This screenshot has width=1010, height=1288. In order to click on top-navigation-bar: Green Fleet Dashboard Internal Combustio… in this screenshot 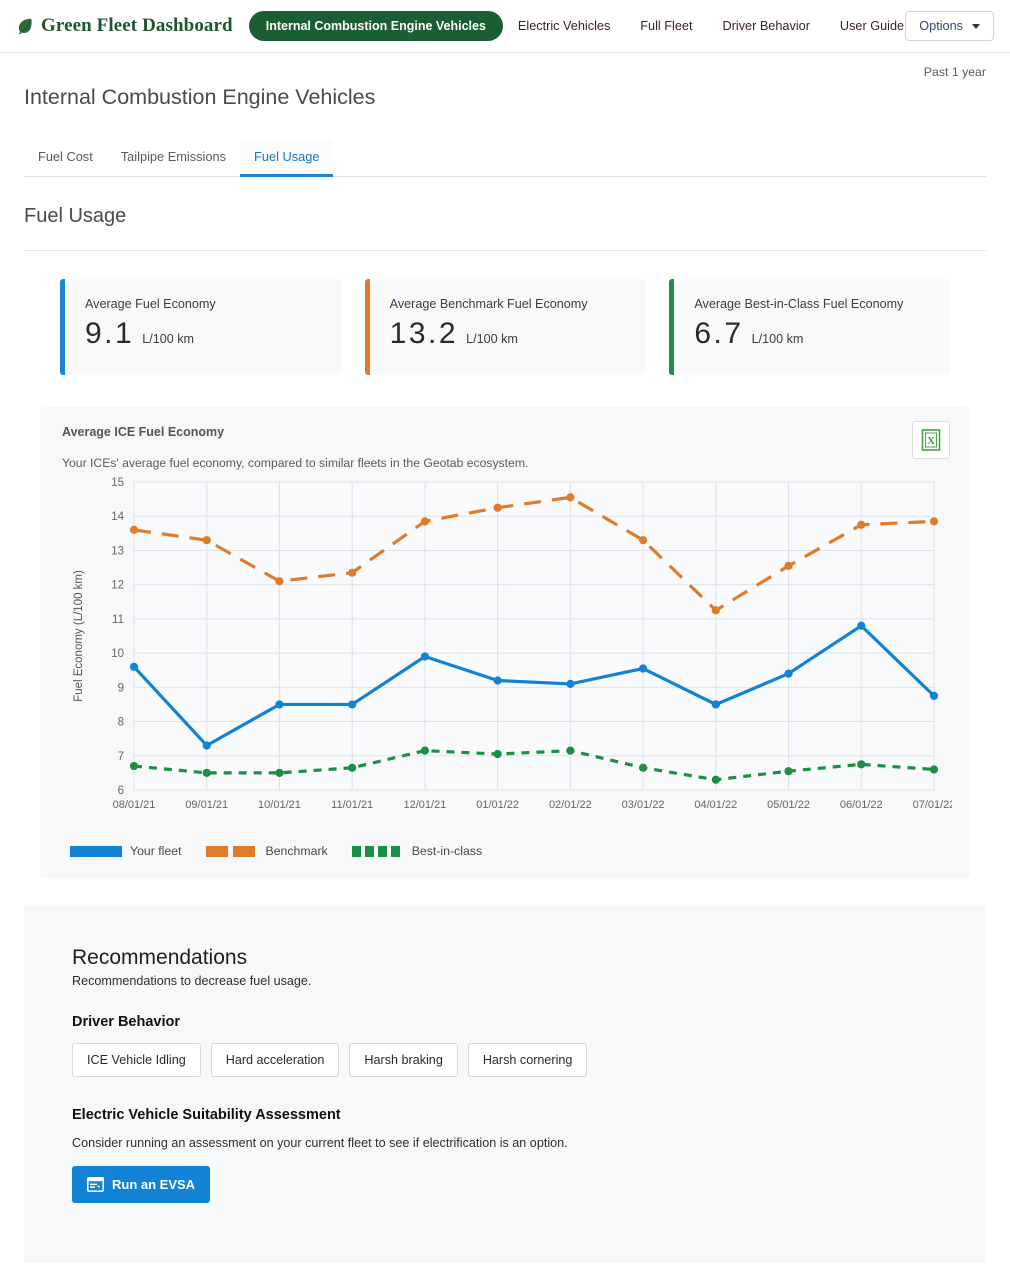, I will do `click(505, 26)`.